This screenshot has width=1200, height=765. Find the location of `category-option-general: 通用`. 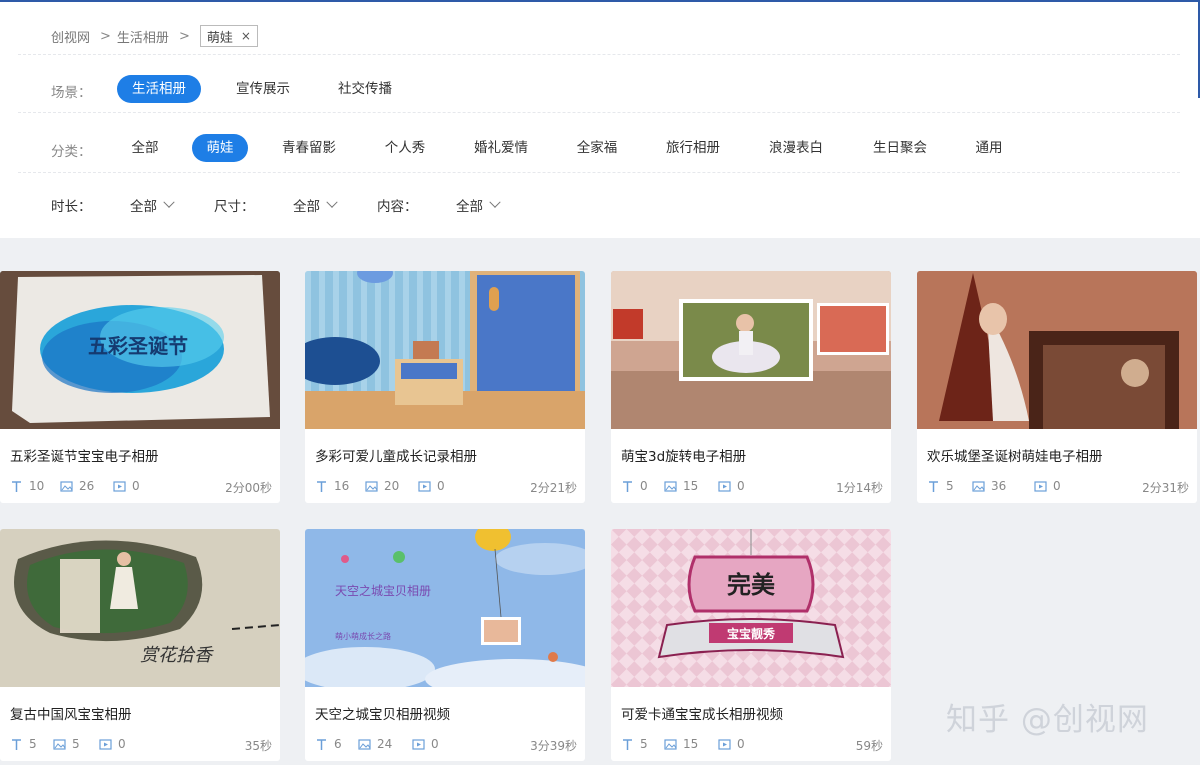

category-option-general: 通用 is located at coordinates (989, 148).